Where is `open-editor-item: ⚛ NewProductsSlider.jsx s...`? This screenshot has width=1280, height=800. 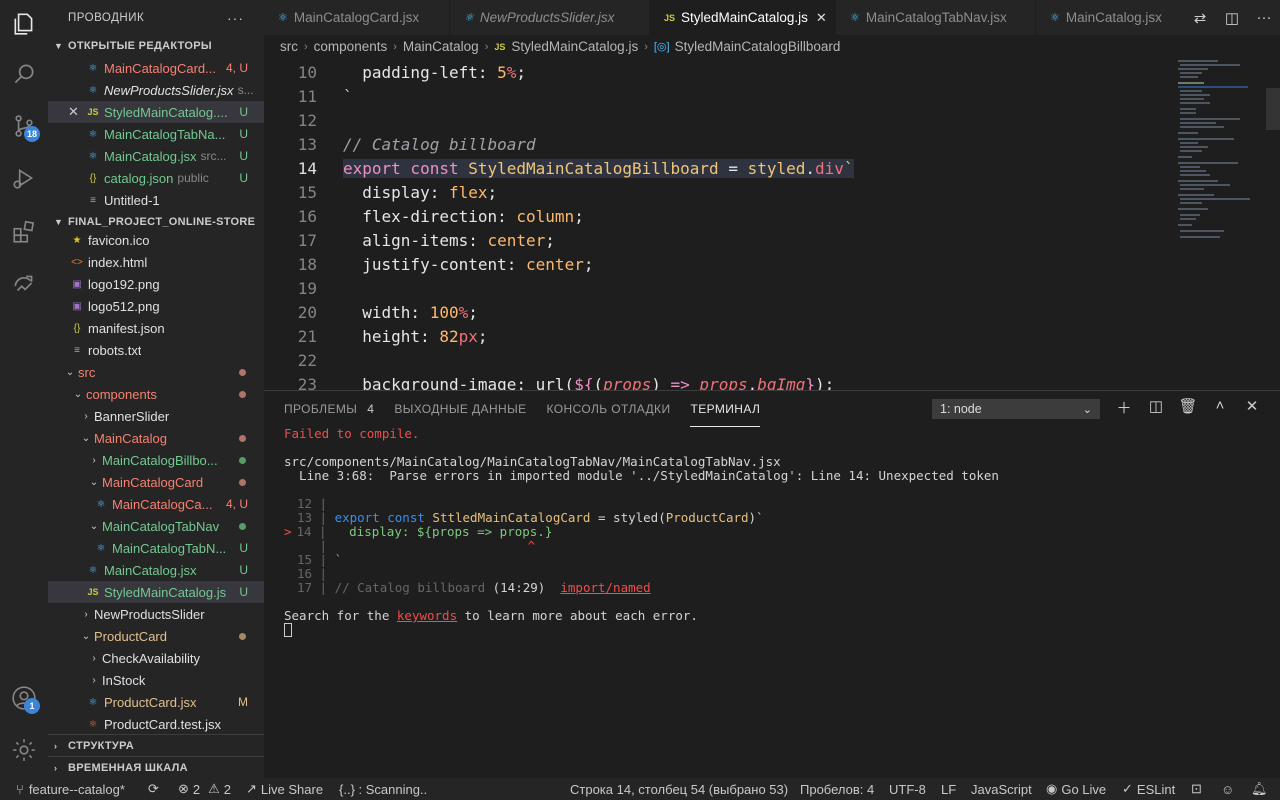
open-editor-item: ⚛ NewProductsSlider.jsx s... is located at coordinates (156, 90).